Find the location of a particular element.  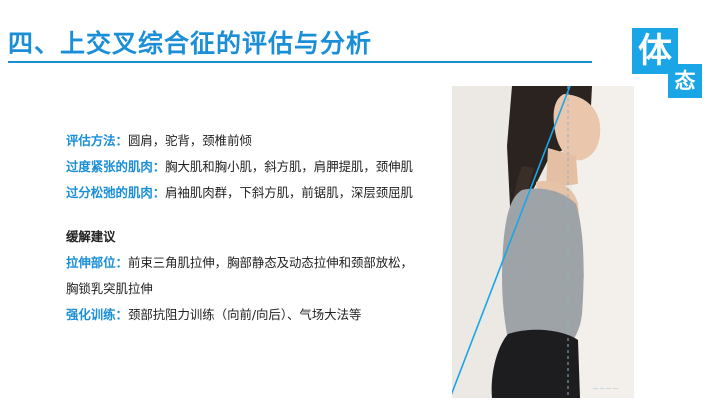

stretch-areas: 拉伸部位：前束三角肌拉伸，胸部静态及动态拉伸和颈部放松，胸锁乳突肌拉伸 is located at coordinates (239, 275).